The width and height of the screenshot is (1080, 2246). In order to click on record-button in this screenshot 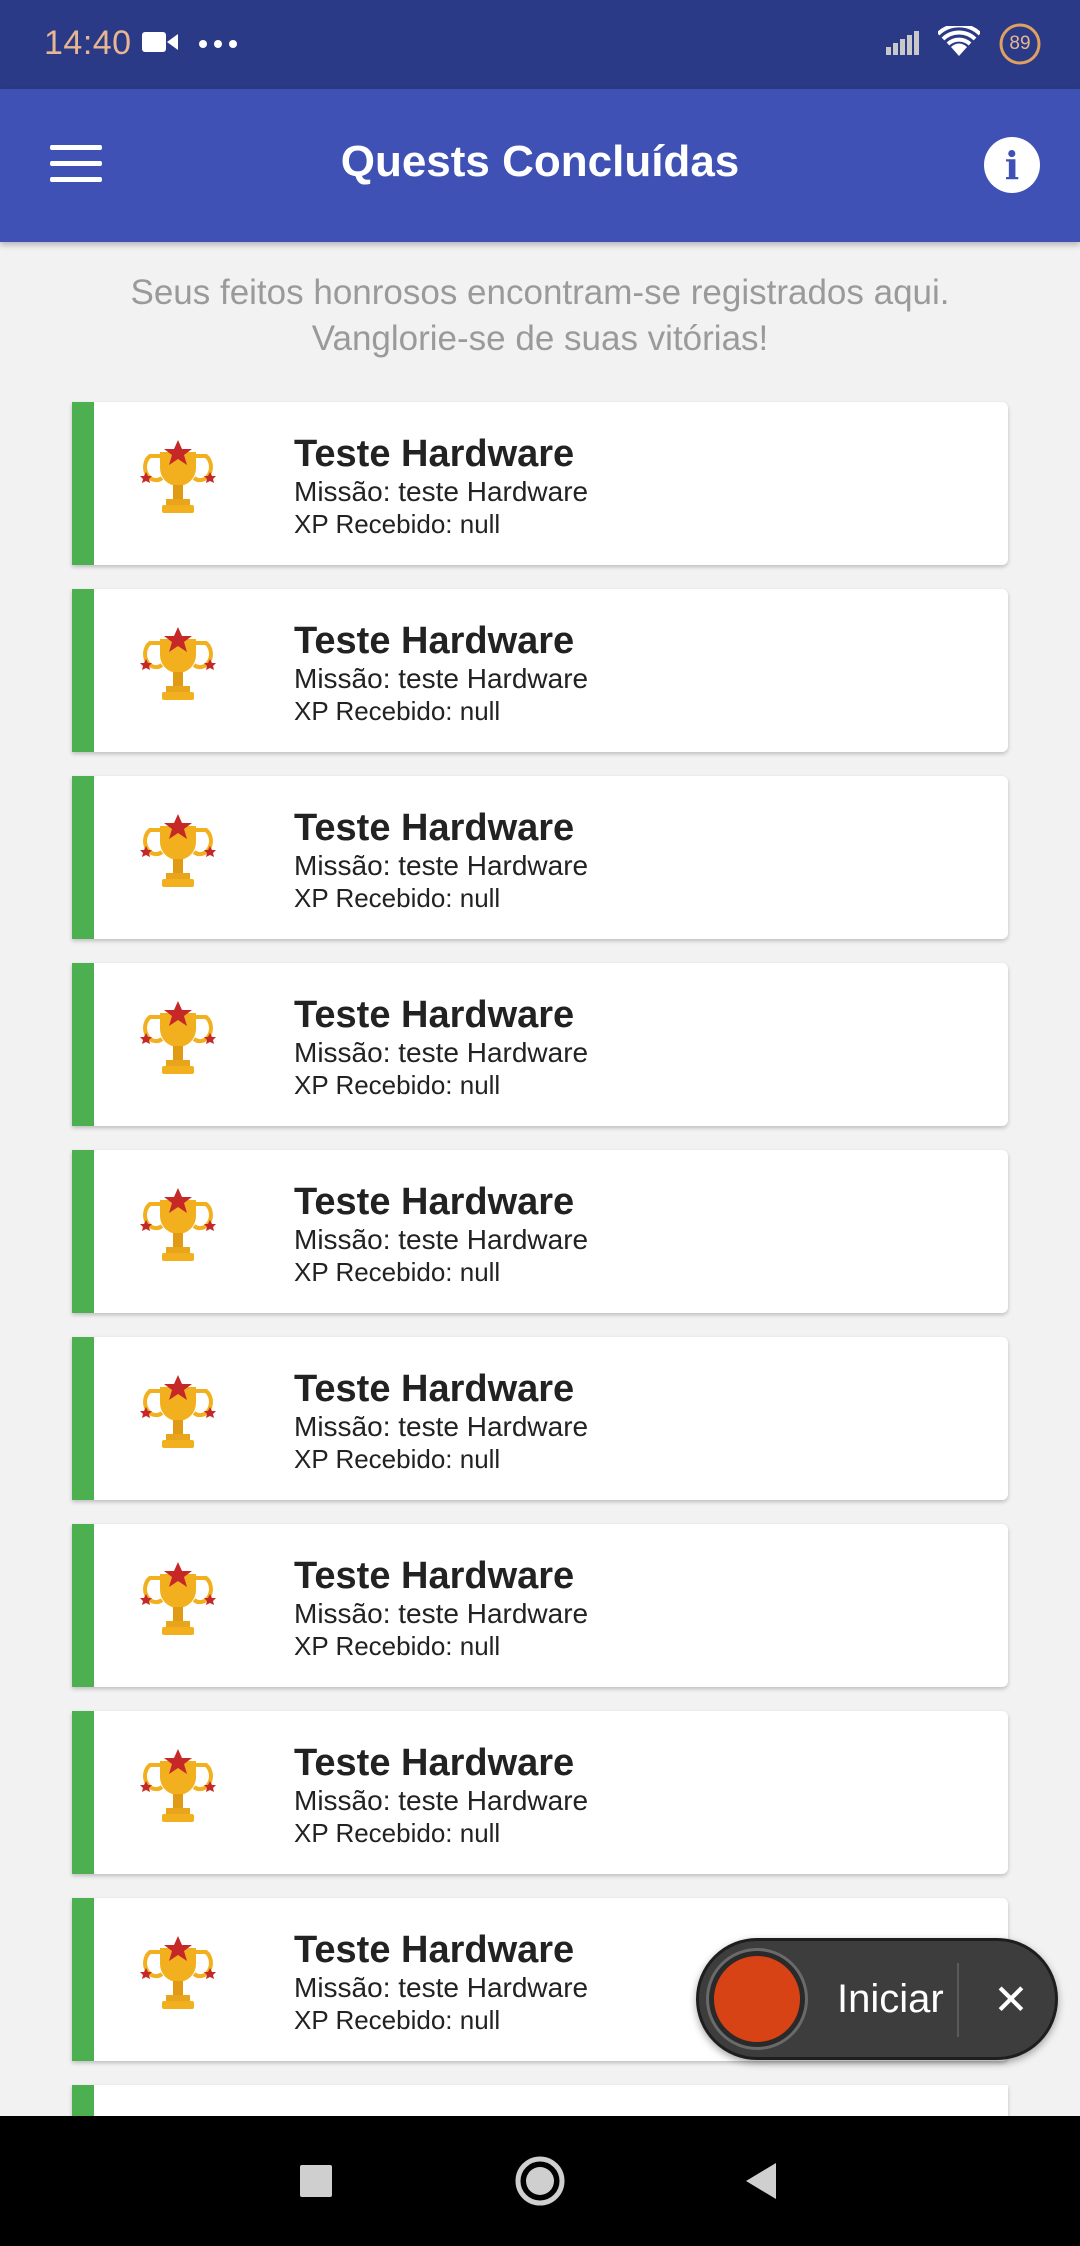, I will do `click(757, 1999)`.